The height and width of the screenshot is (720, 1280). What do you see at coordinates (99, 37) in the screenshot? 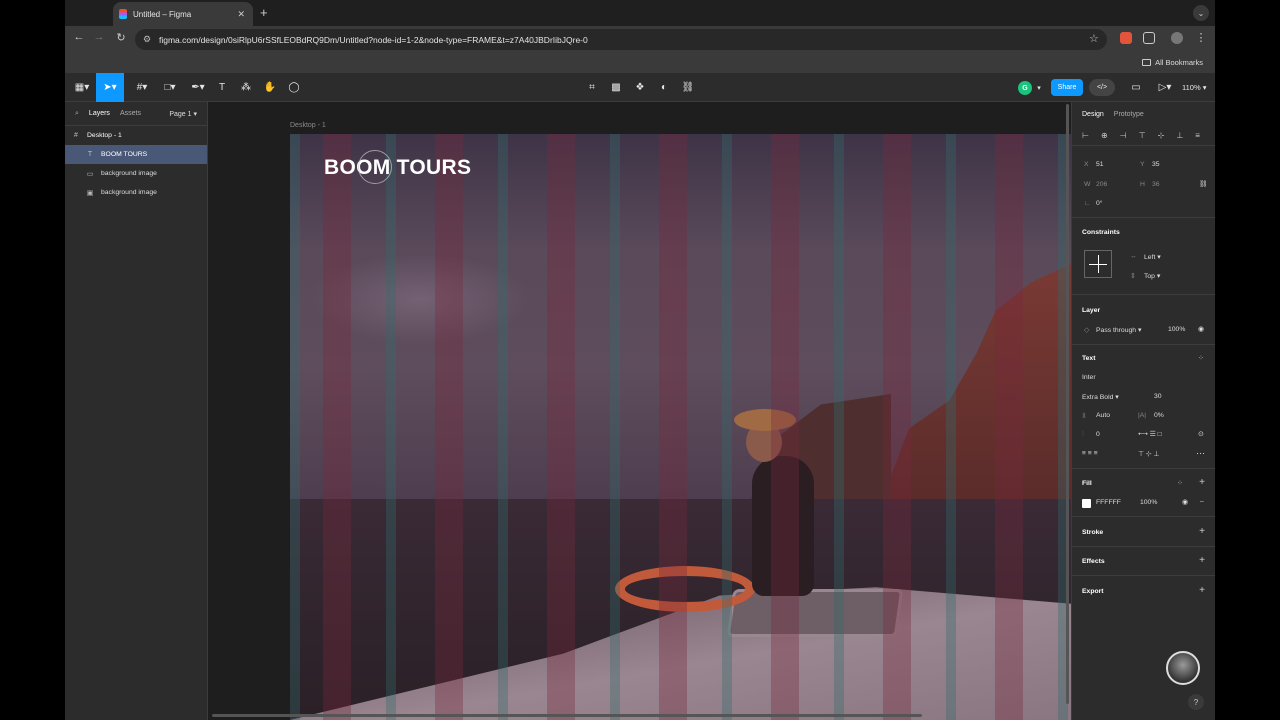
I see `forward-icon: →` at bounding box center [99, 37].